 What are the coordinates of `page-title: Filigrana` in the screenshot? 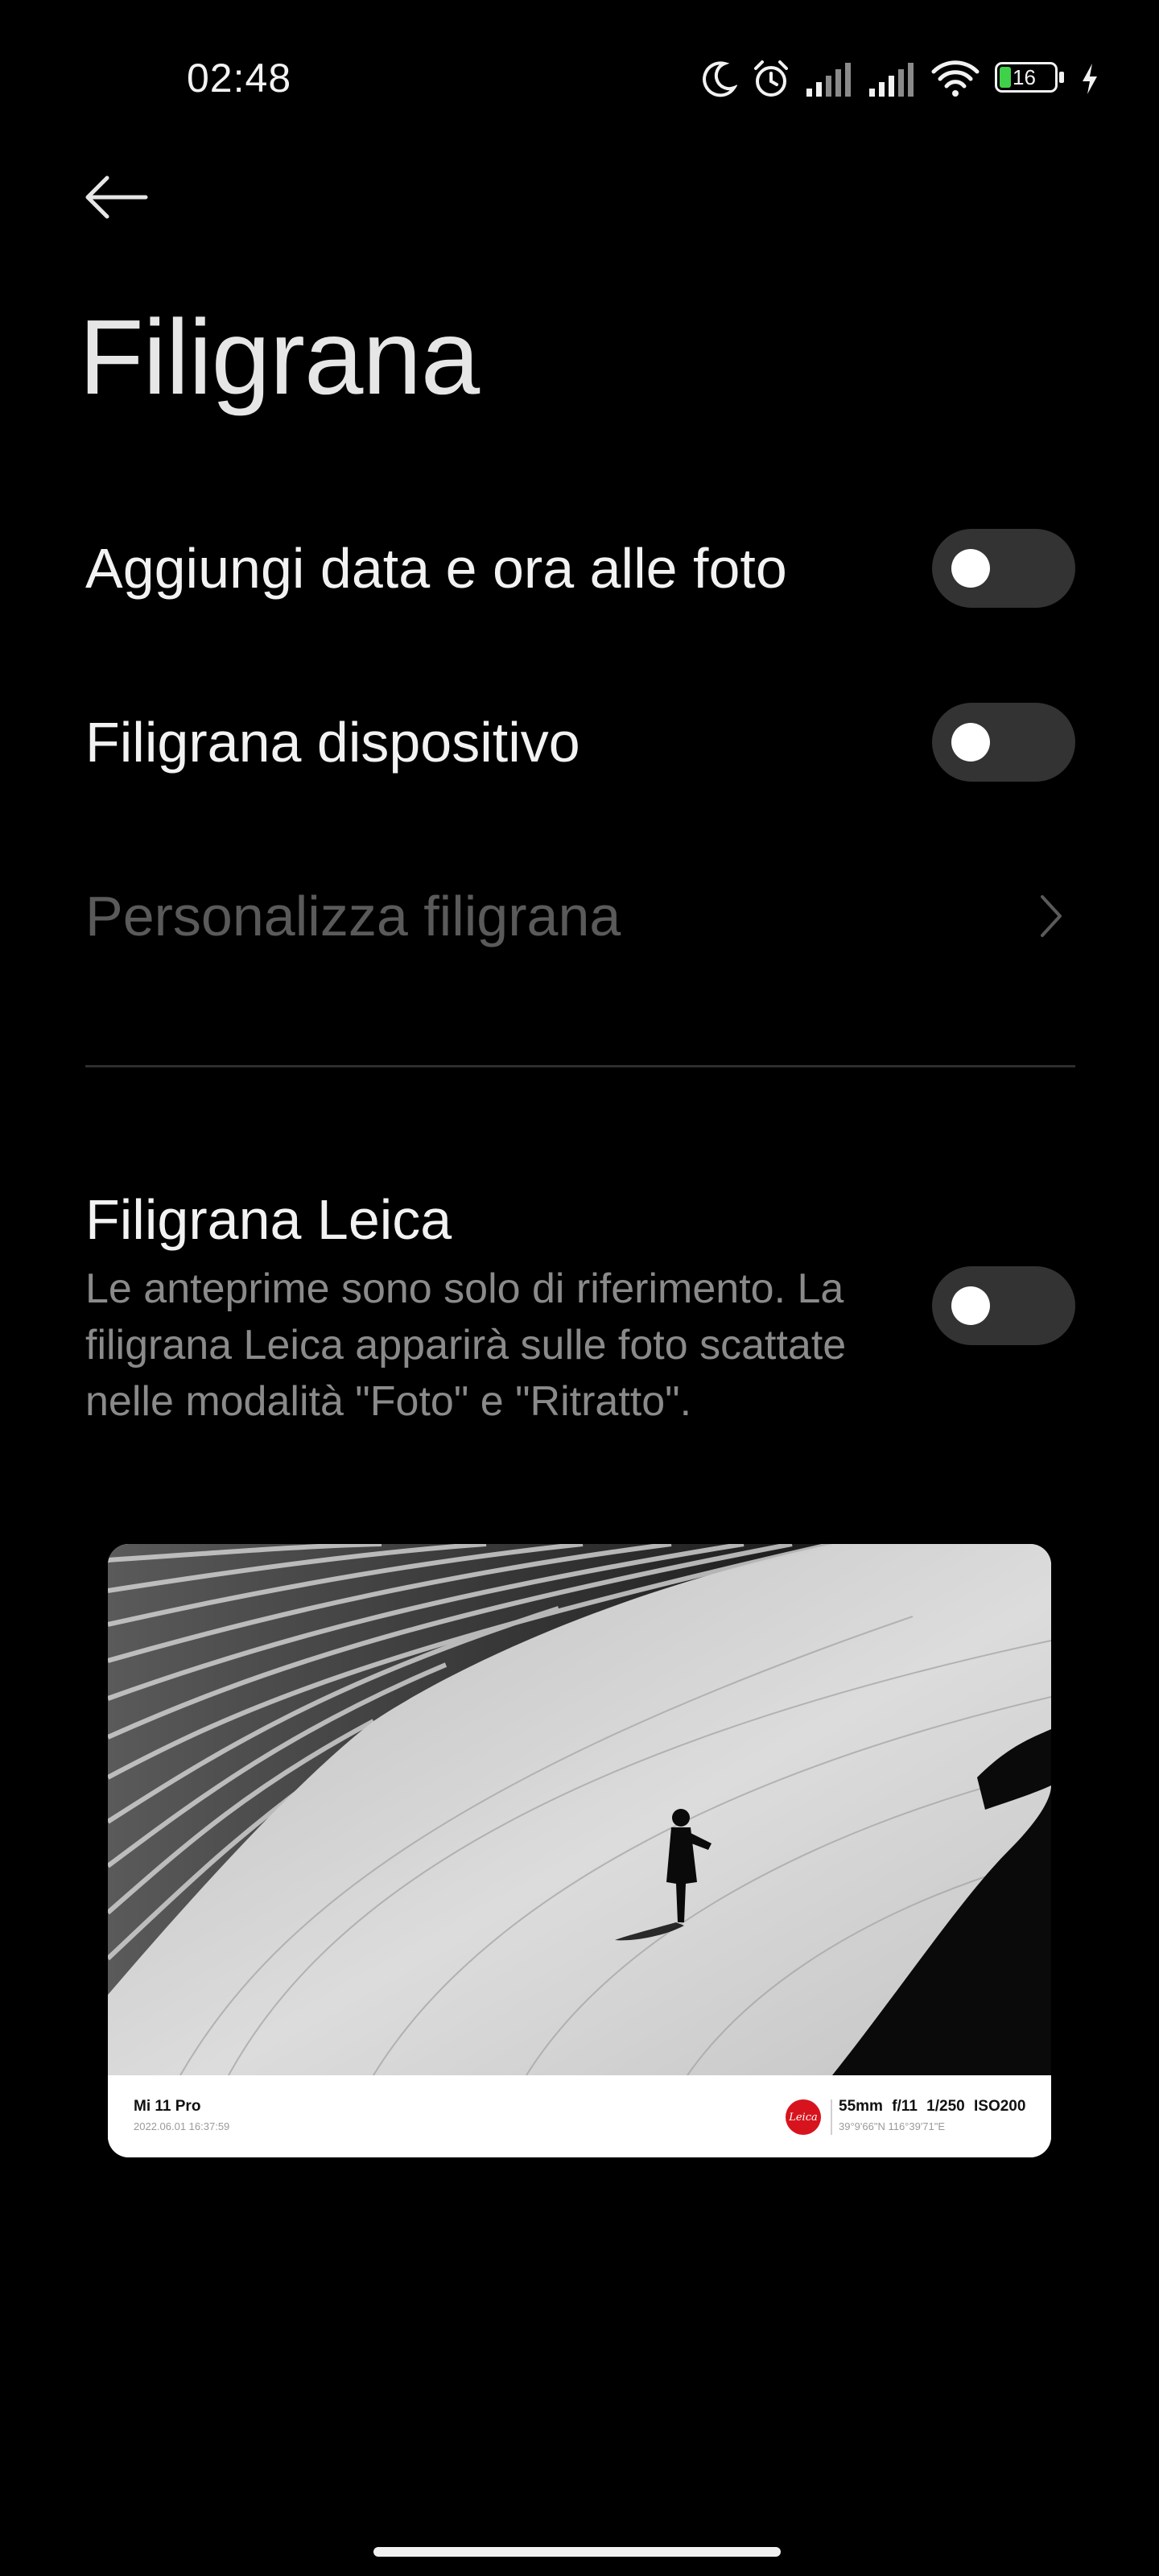 It's located at (279, 357).